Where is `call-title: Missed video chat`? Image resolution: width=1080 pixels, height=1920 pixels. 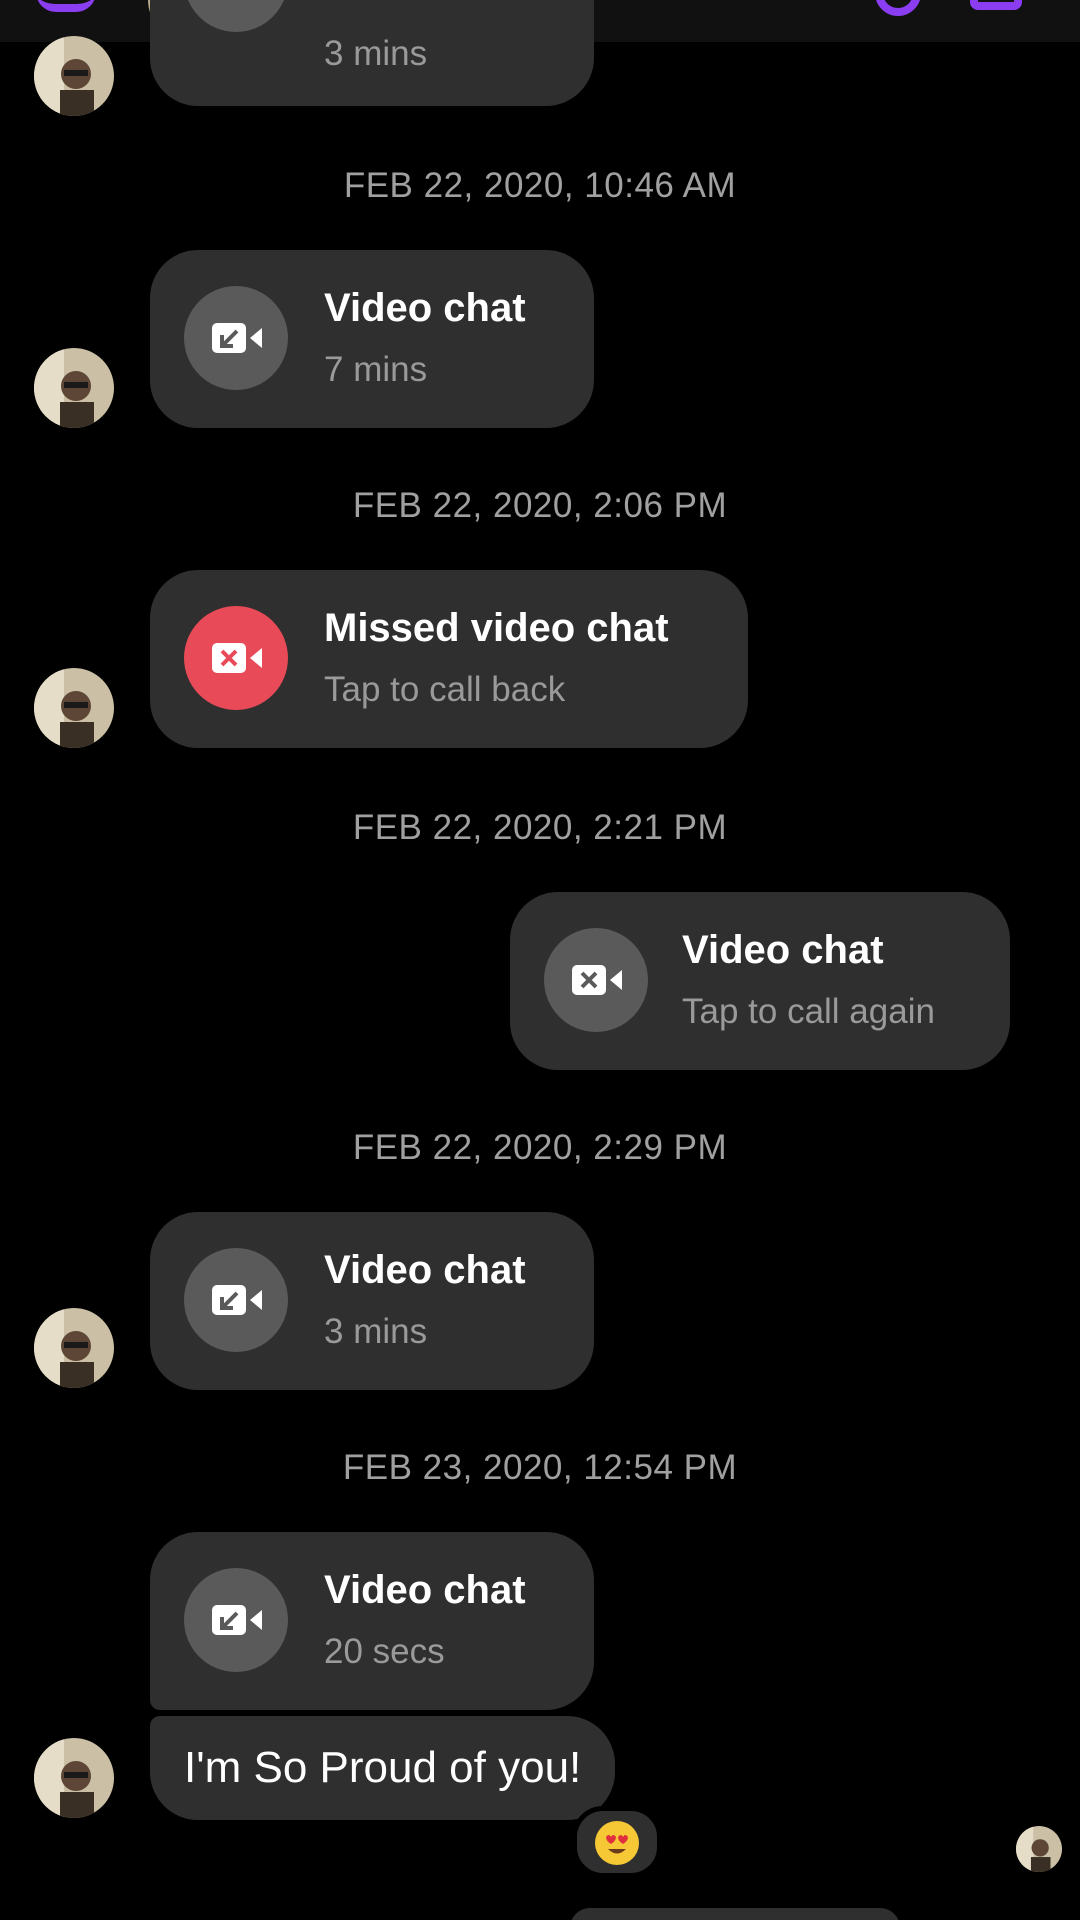
call-title: Missed video chat is located at coordinates (496, 628).